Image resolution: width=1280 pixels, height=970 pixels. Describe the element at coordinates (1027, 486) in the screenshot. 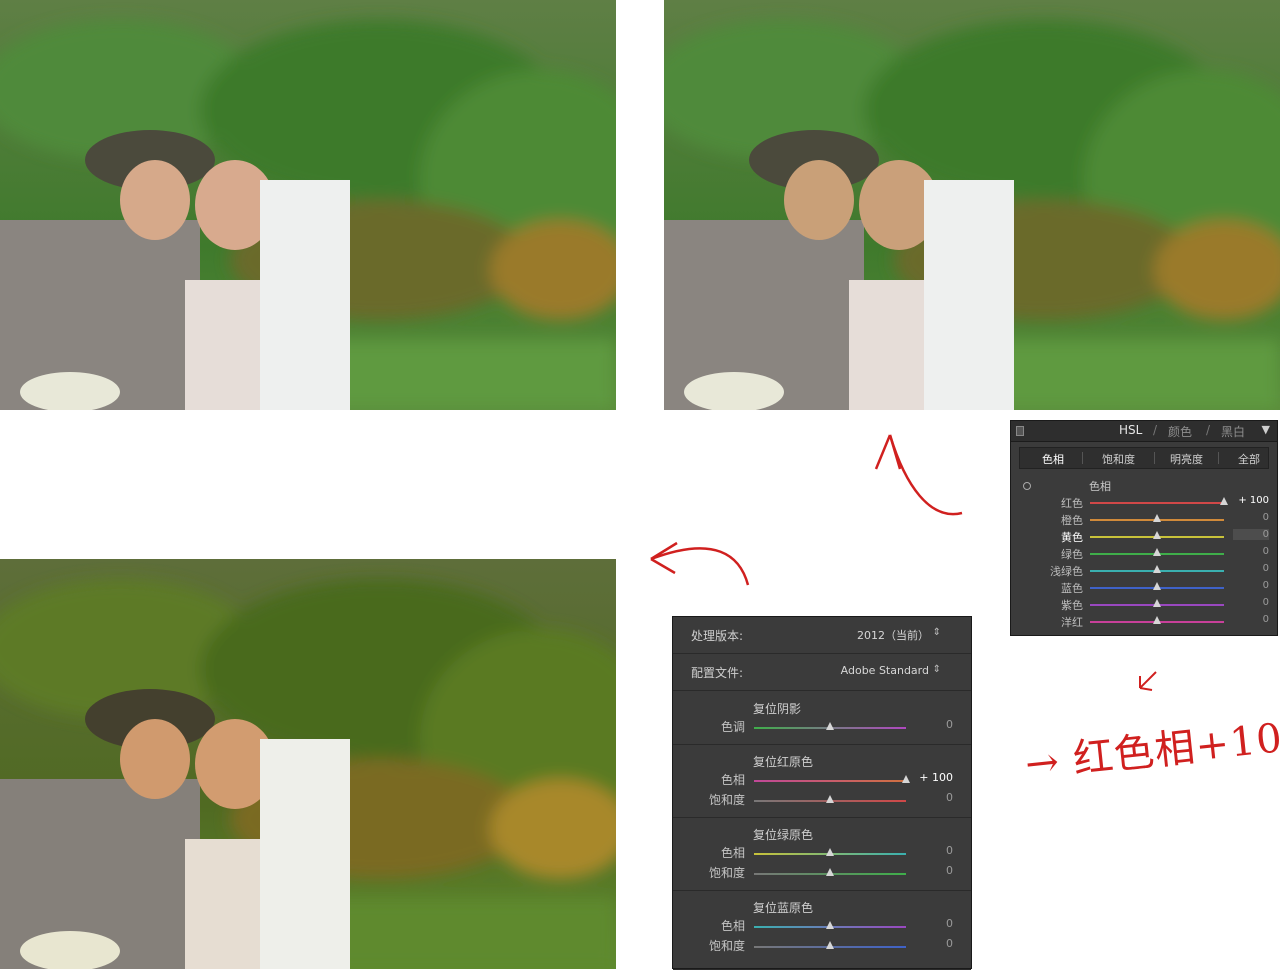

I see `target-adjust-icon` at that location.